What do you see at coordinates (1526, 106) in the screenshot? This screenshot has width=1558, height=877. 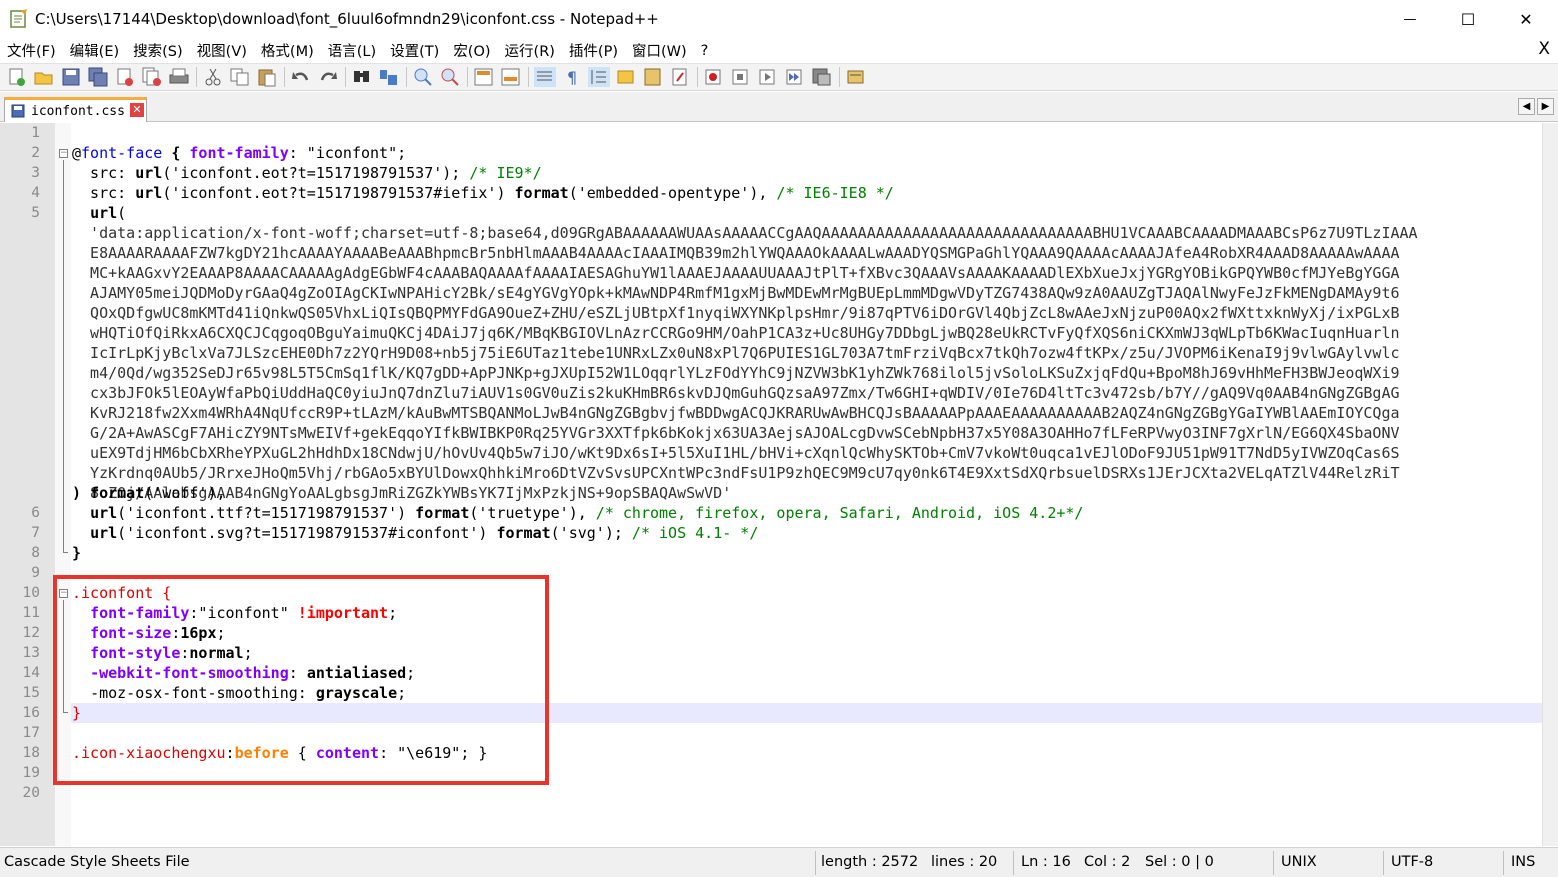 I see `tab-scroll-left-icon: ◀` at bounding box center [1526, 106].